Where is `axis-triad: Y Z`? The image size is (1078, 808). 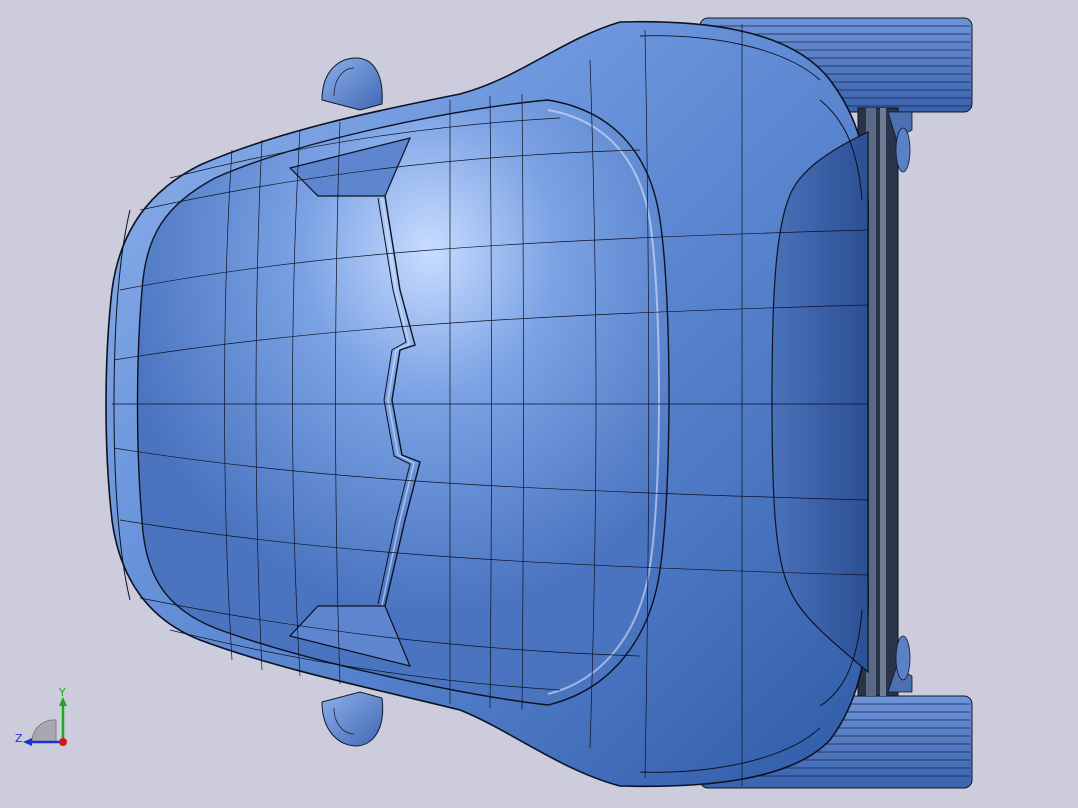 axis-triad: Y Z is located at coordinates (45, 719).